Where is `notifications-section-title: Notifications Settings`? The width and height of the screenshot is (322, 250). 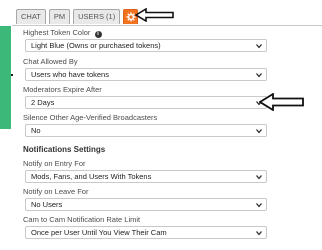
notifications-section-title: Notifications Settings is located at coordinates (64, 149).